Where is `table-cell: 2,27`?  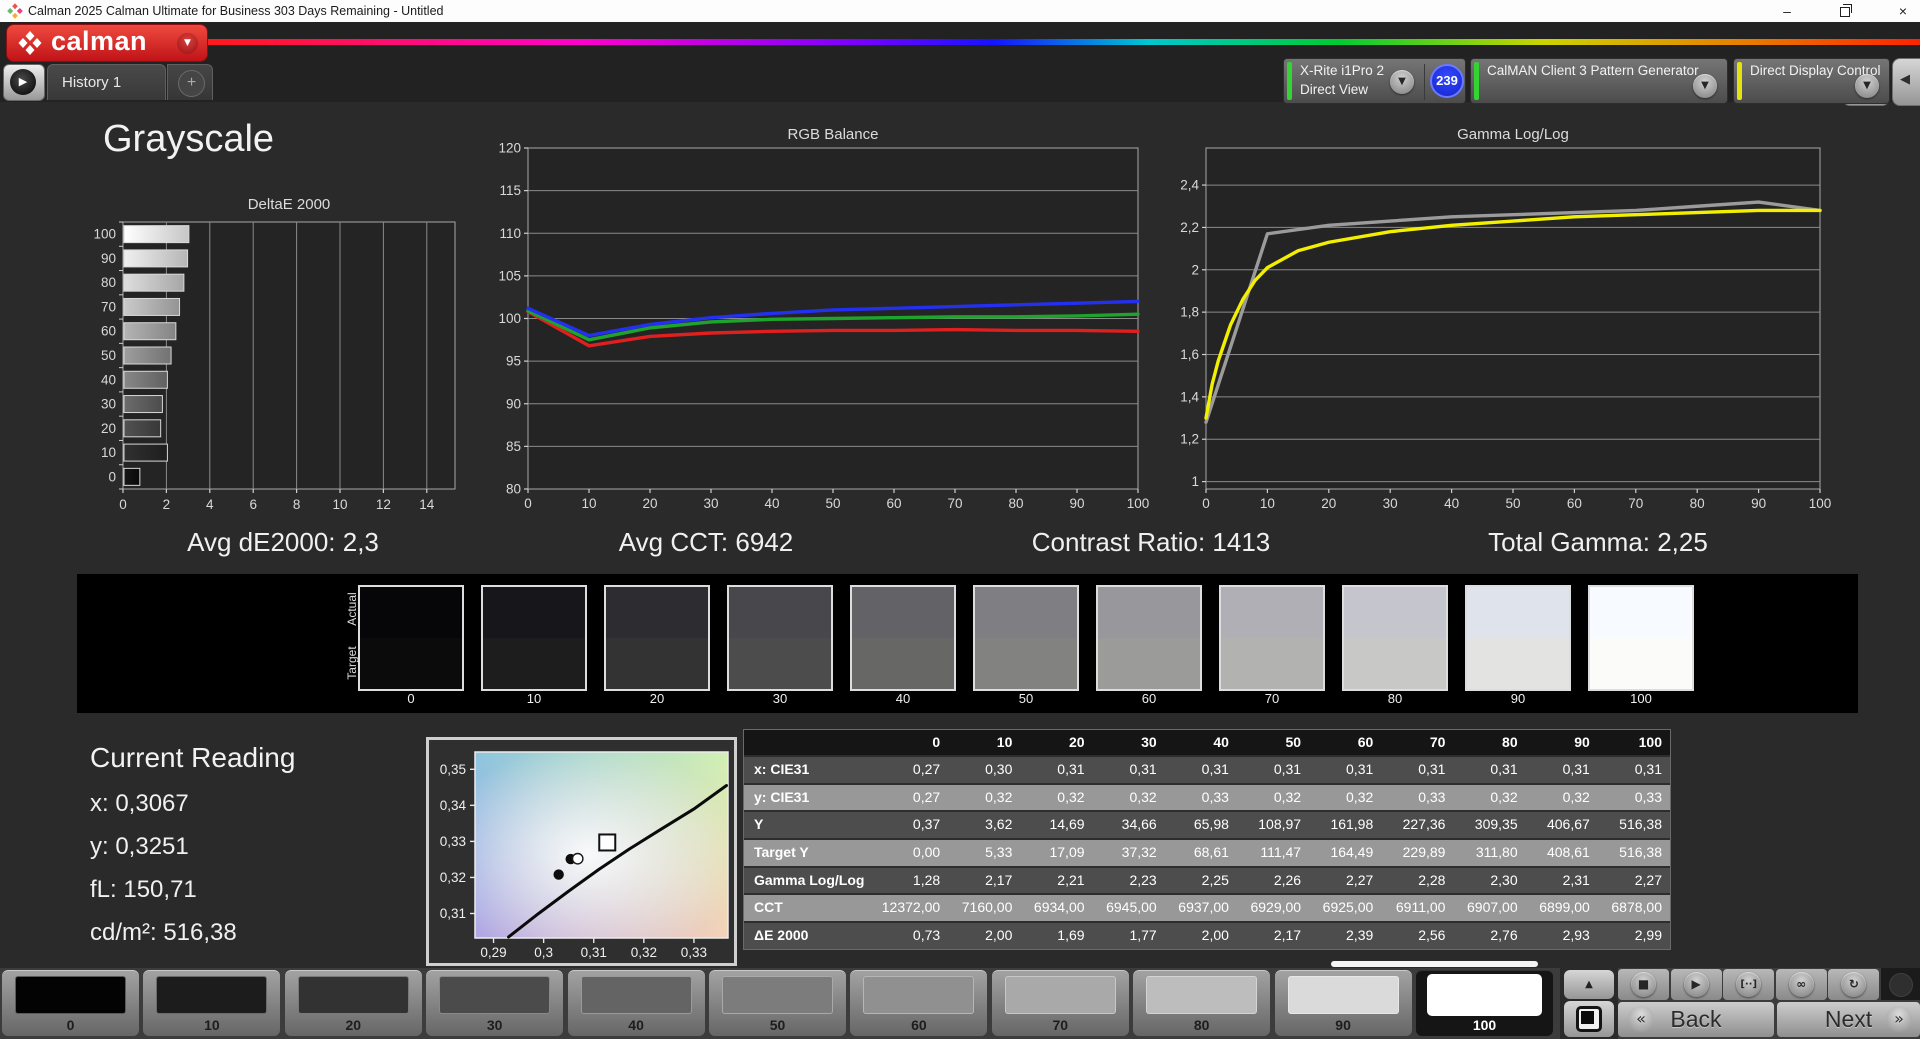 table-cell: 2,27 is located at coordinates (1648, 879).